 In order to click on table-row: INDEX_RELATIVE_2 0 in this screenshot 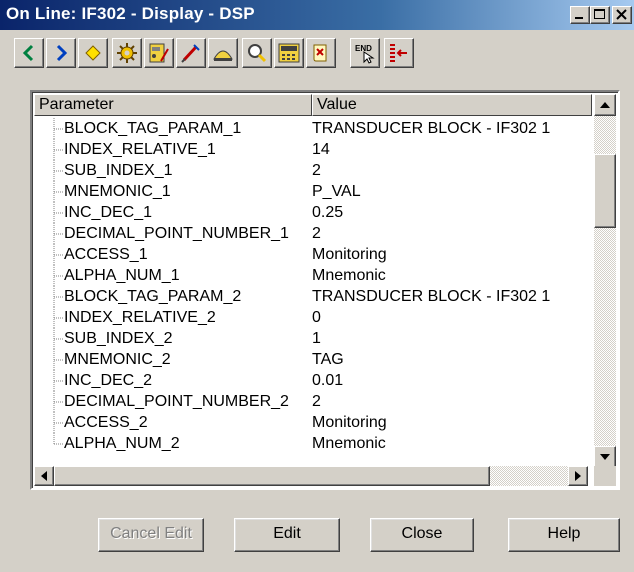, I will do `click(312, 317)`.